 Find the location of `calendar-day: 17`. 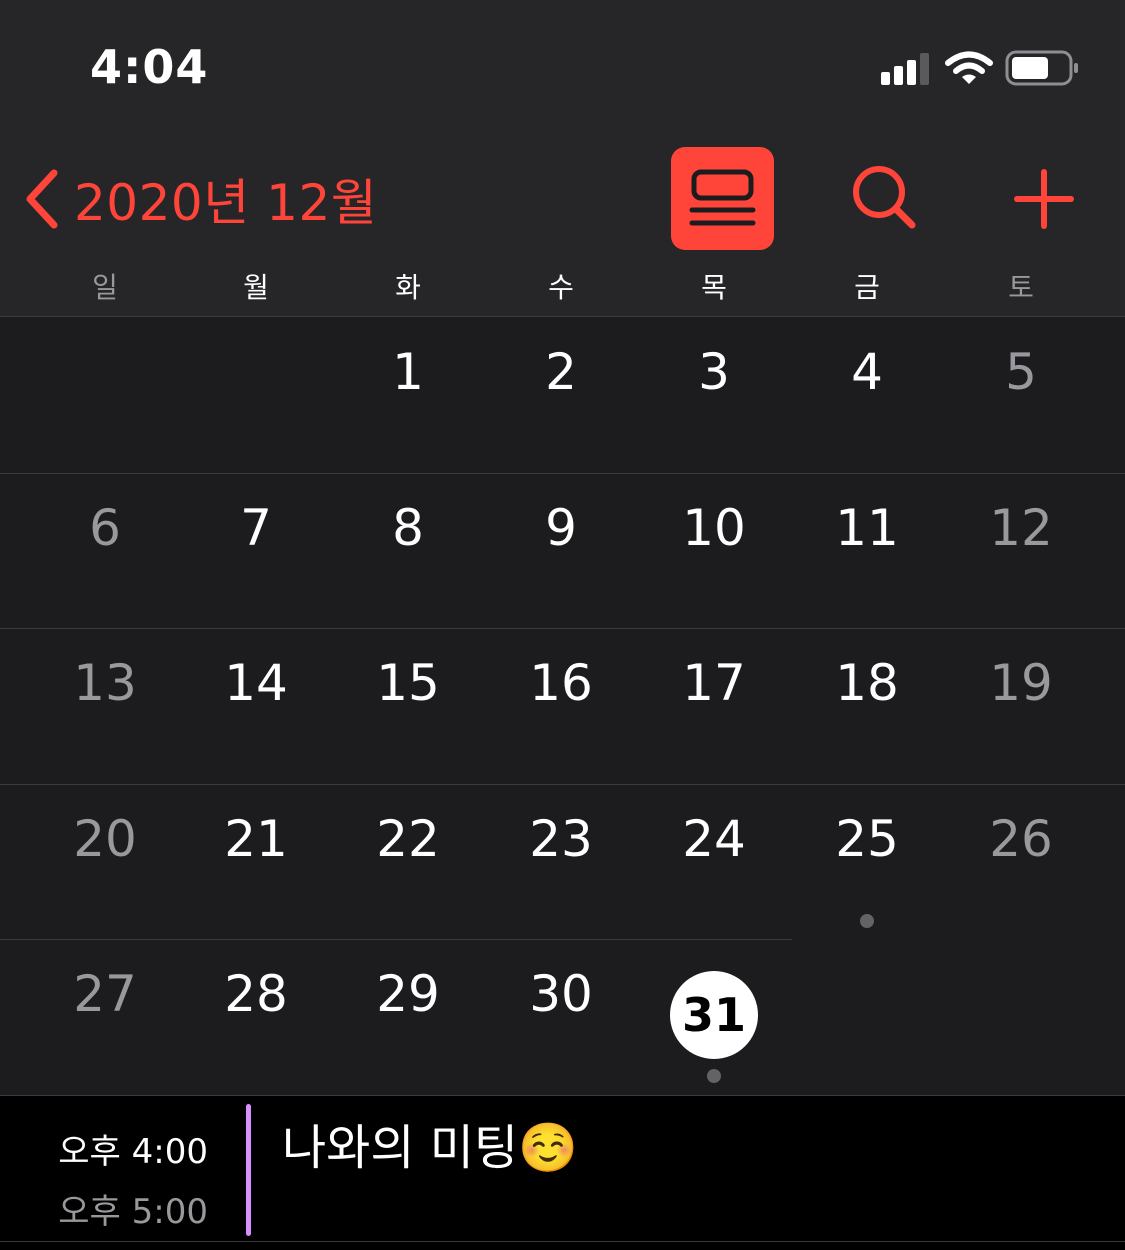

calendar-day: 17 is located at coordinates (714, 683).